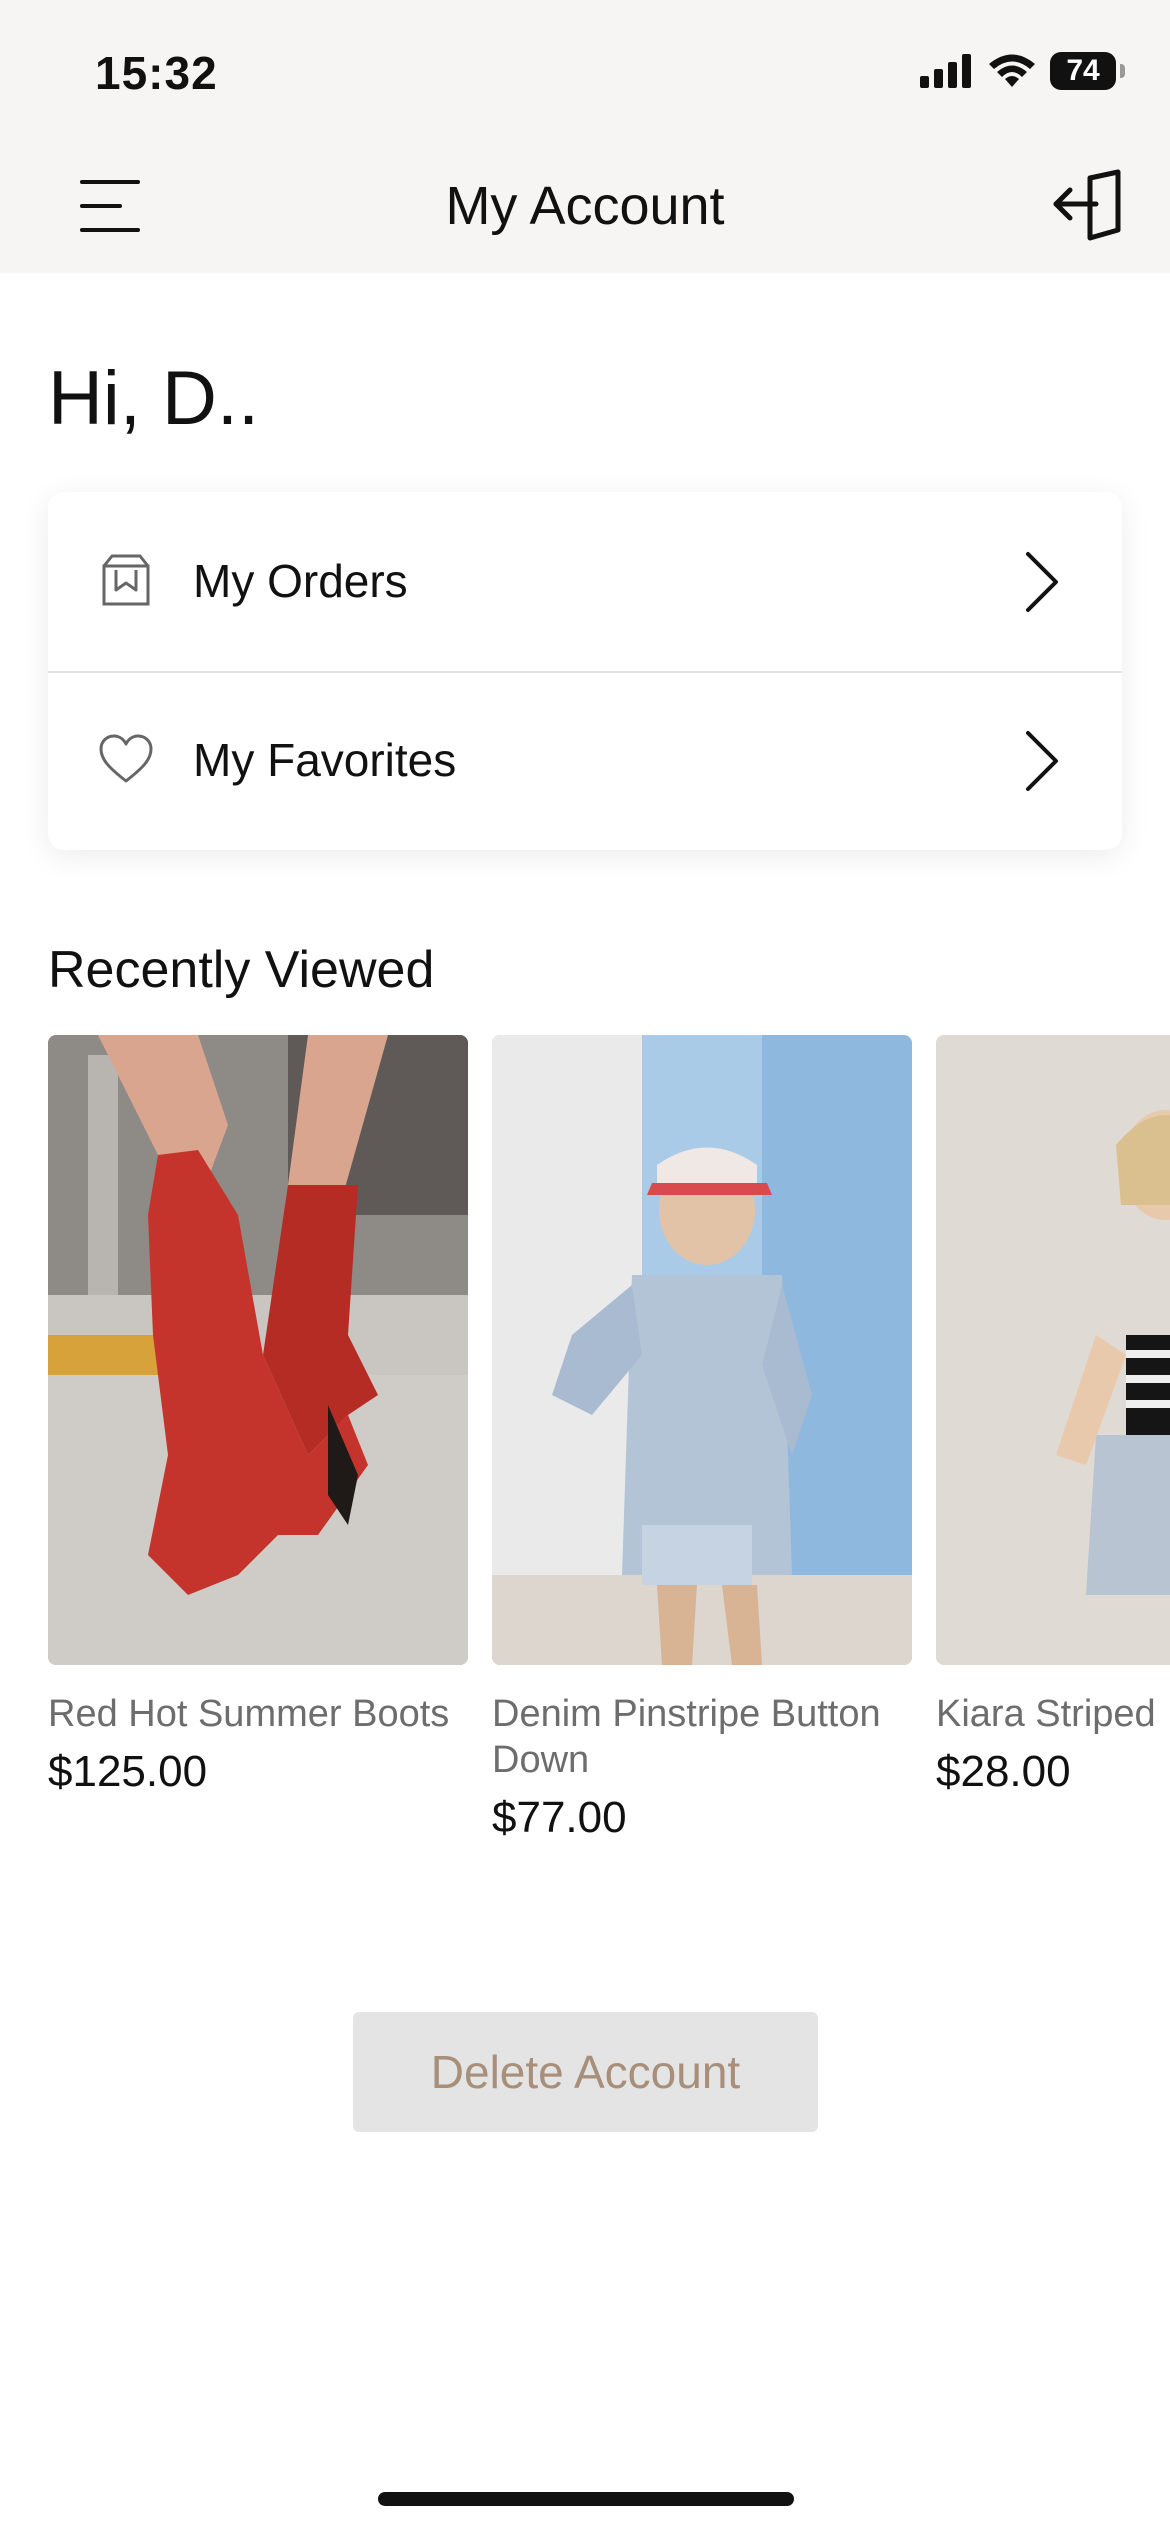  What do you see at coordinates (156, 73) in the screenshot?
I see `status-time: 15:32` at bounding box center [156, 73].